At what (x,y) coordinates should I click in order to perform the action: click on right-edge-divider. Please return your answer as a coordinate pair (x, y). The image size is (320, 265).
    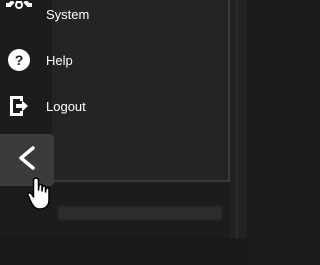
    Looking at the image, I should click on (237, 132).